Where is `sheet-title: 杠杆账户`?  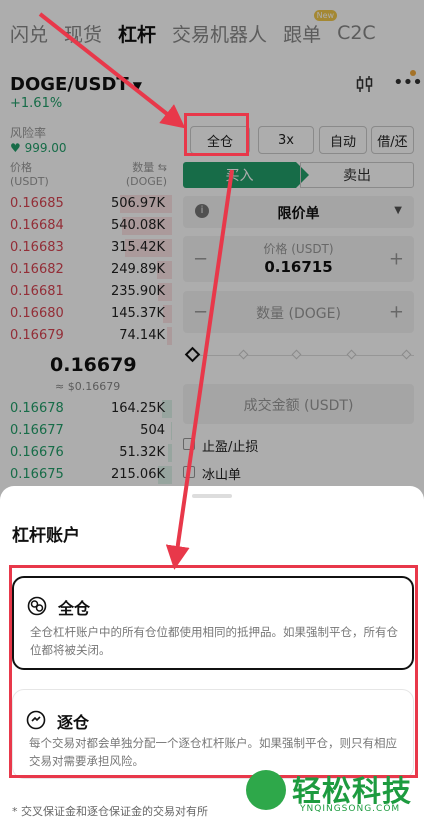 sheet-title: 杠杆账户 is located at coordinates (46, 536).